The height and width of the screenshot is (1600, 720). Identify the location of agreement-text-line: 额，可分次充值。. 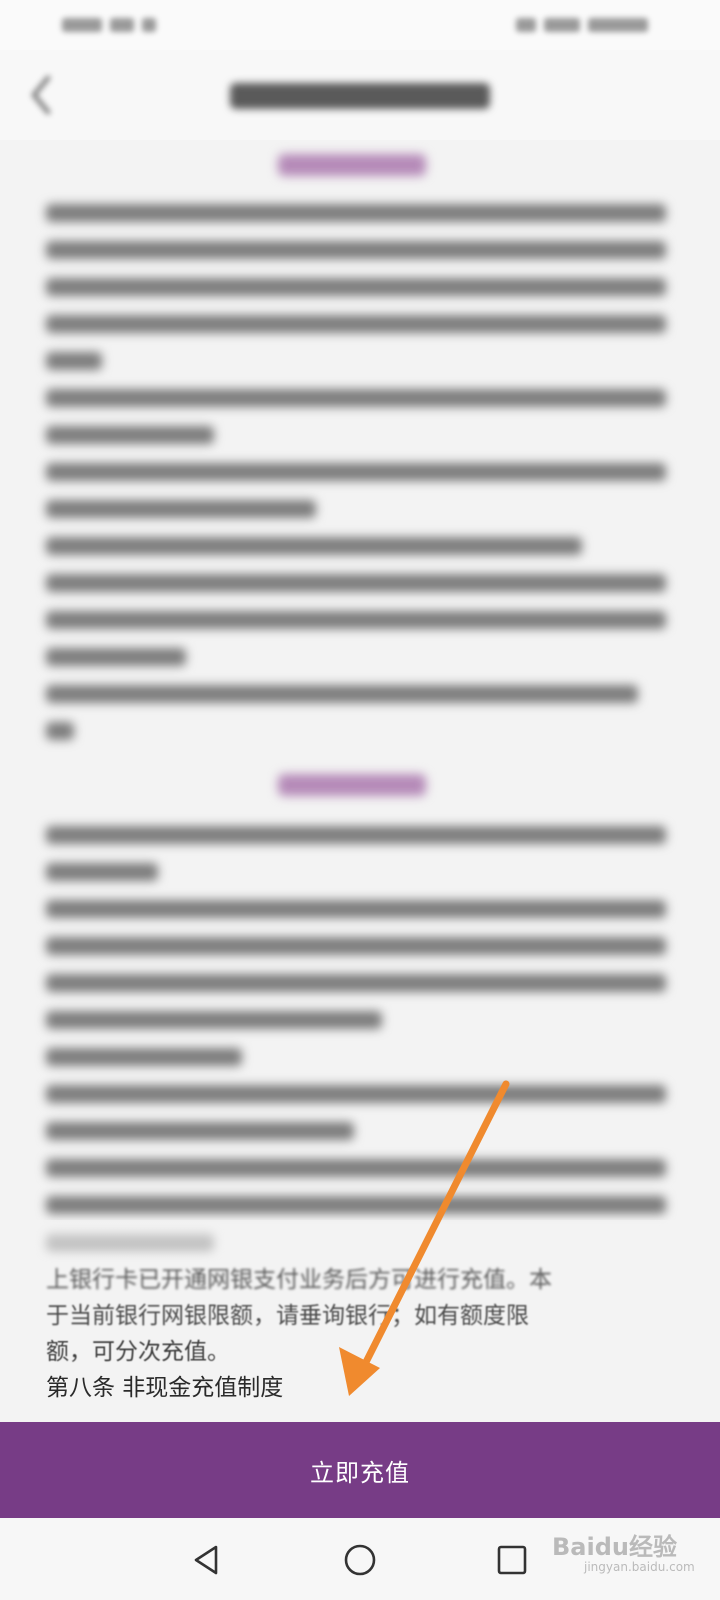
(138, 1352).